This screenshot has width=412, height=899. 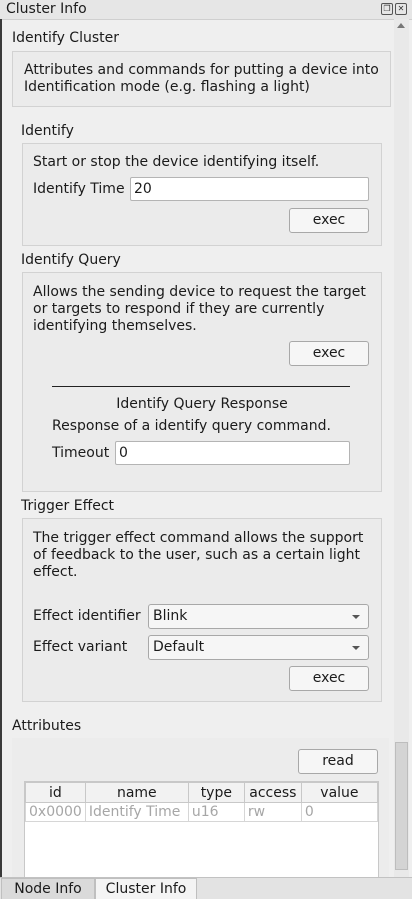 I want to click on cell-access: rw, so click(x=272, y=812).